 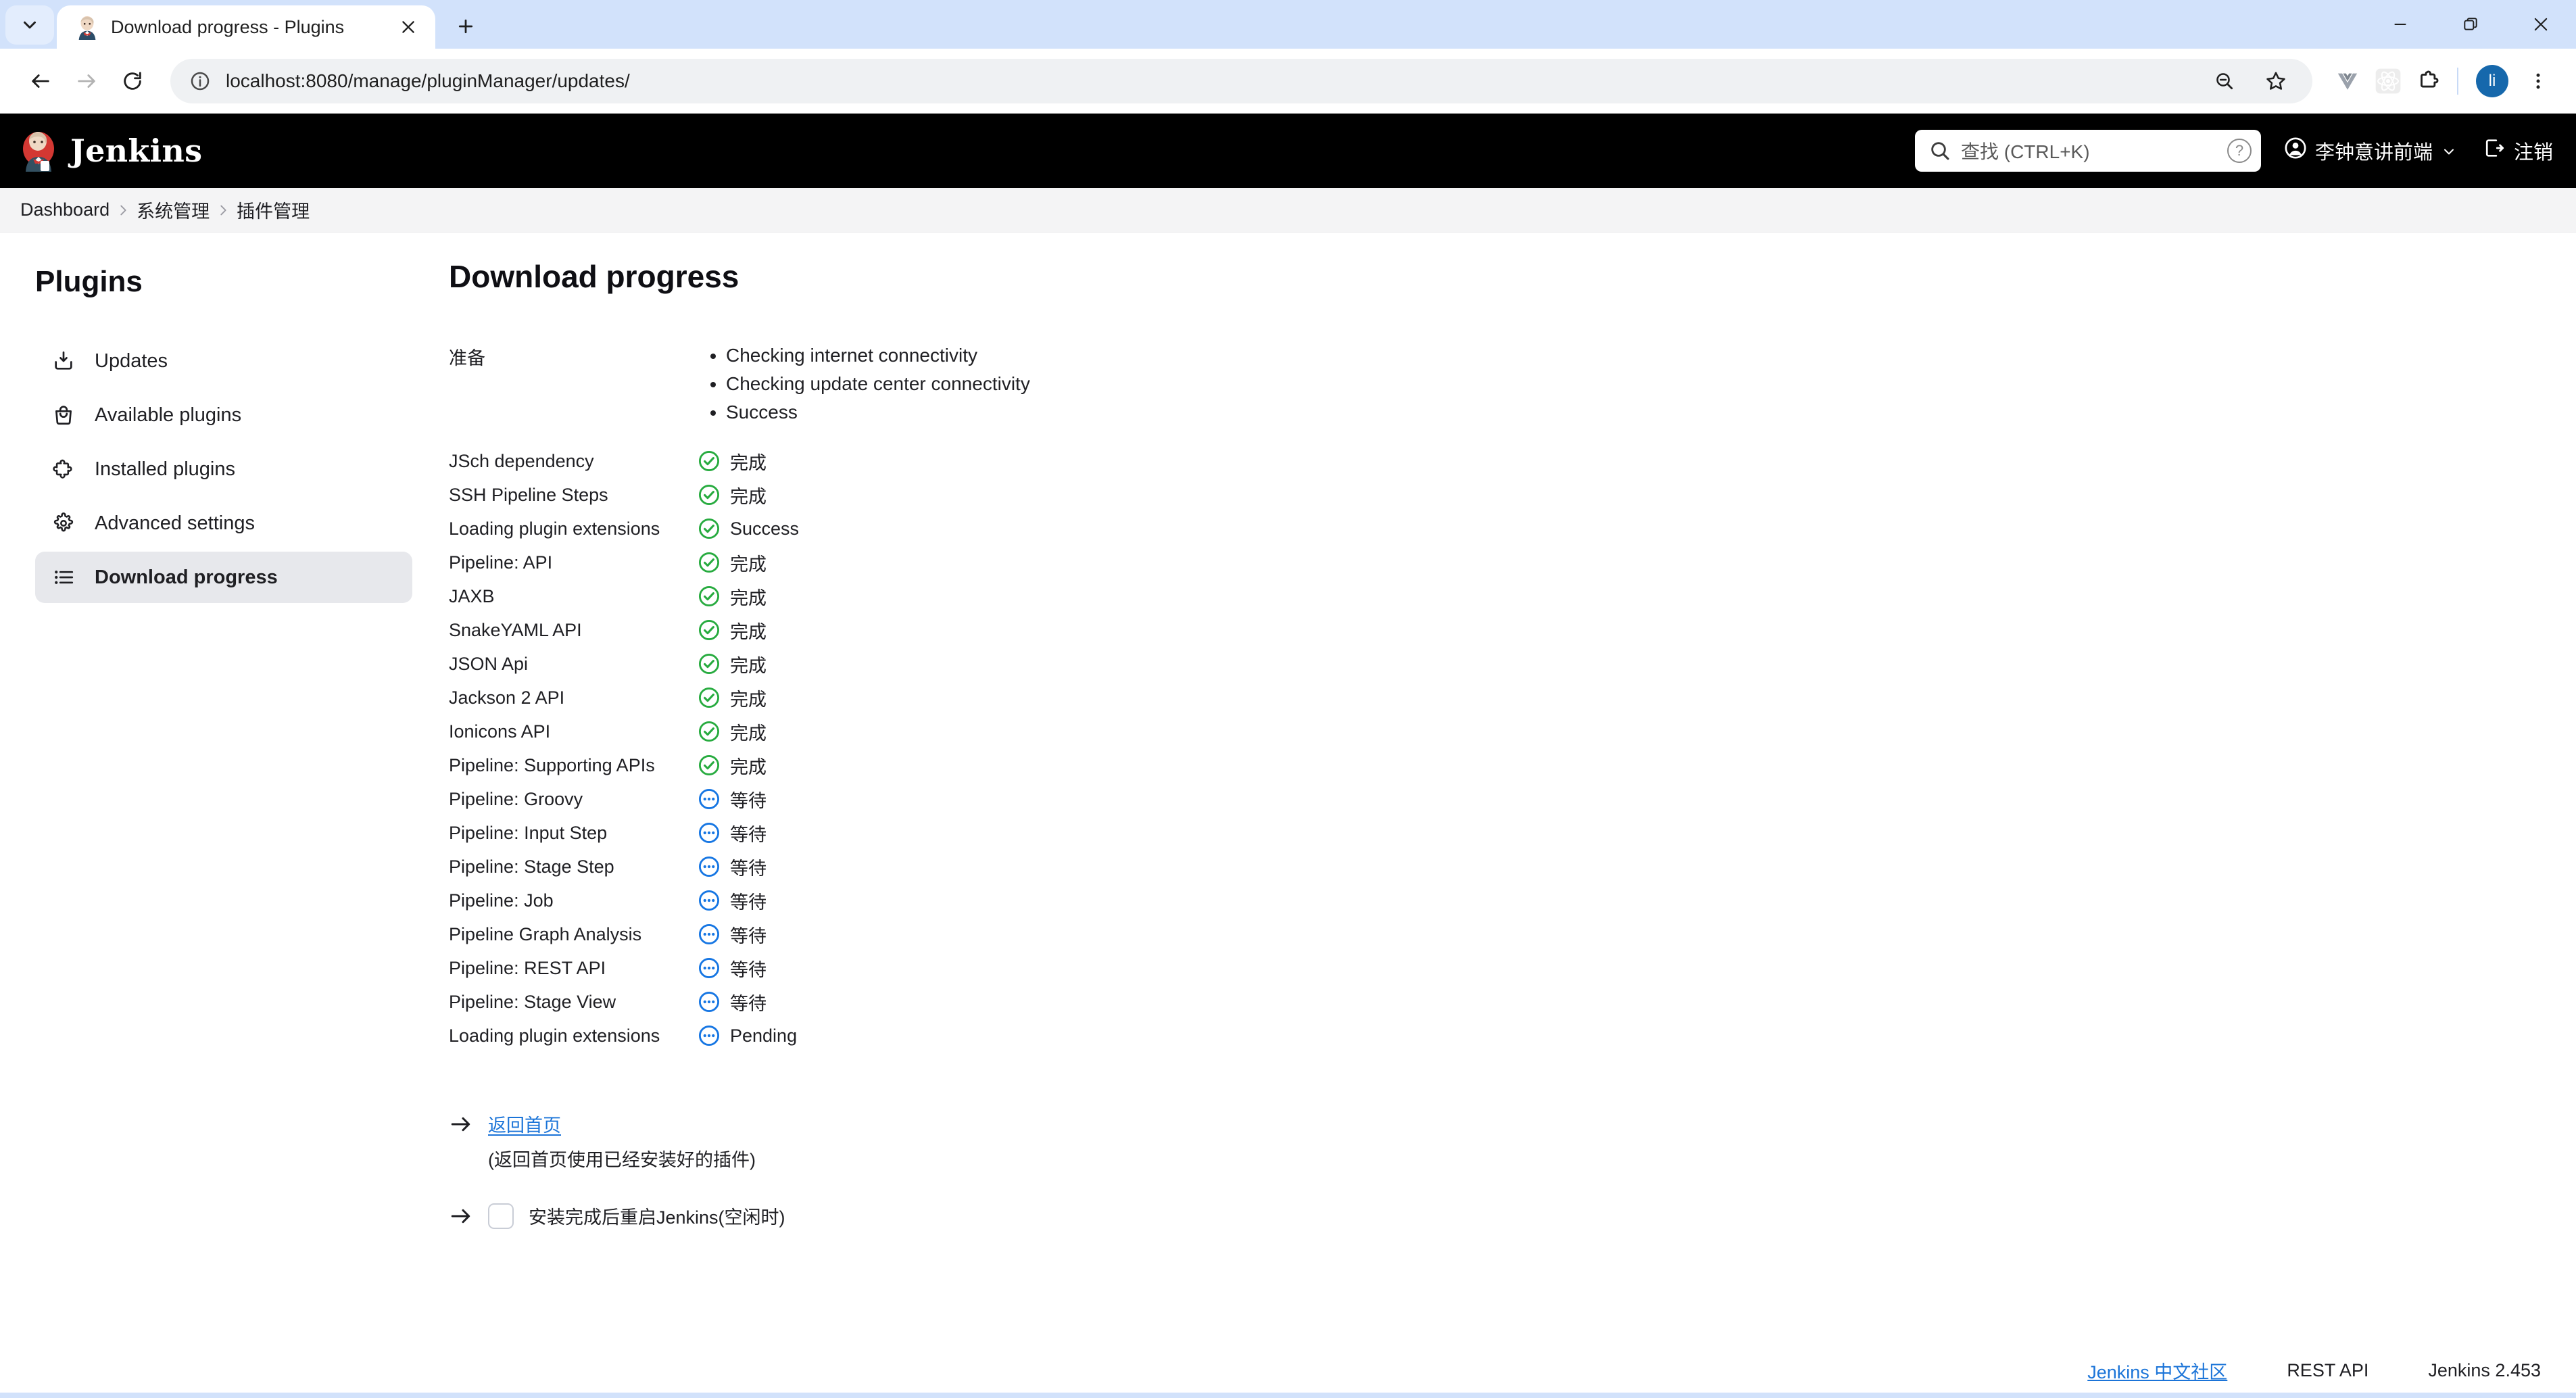 What do you see at coordinates (41, 81) in the screenshot?
I see `back-button` at bounding box center [41, 81].